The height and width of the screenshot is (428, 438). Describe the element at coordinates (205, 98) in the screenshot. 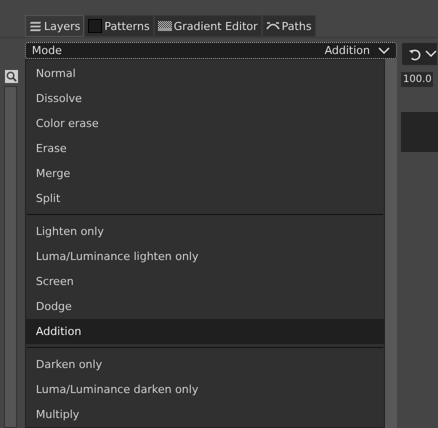

I see `menu-item: Dissolve` at that location.